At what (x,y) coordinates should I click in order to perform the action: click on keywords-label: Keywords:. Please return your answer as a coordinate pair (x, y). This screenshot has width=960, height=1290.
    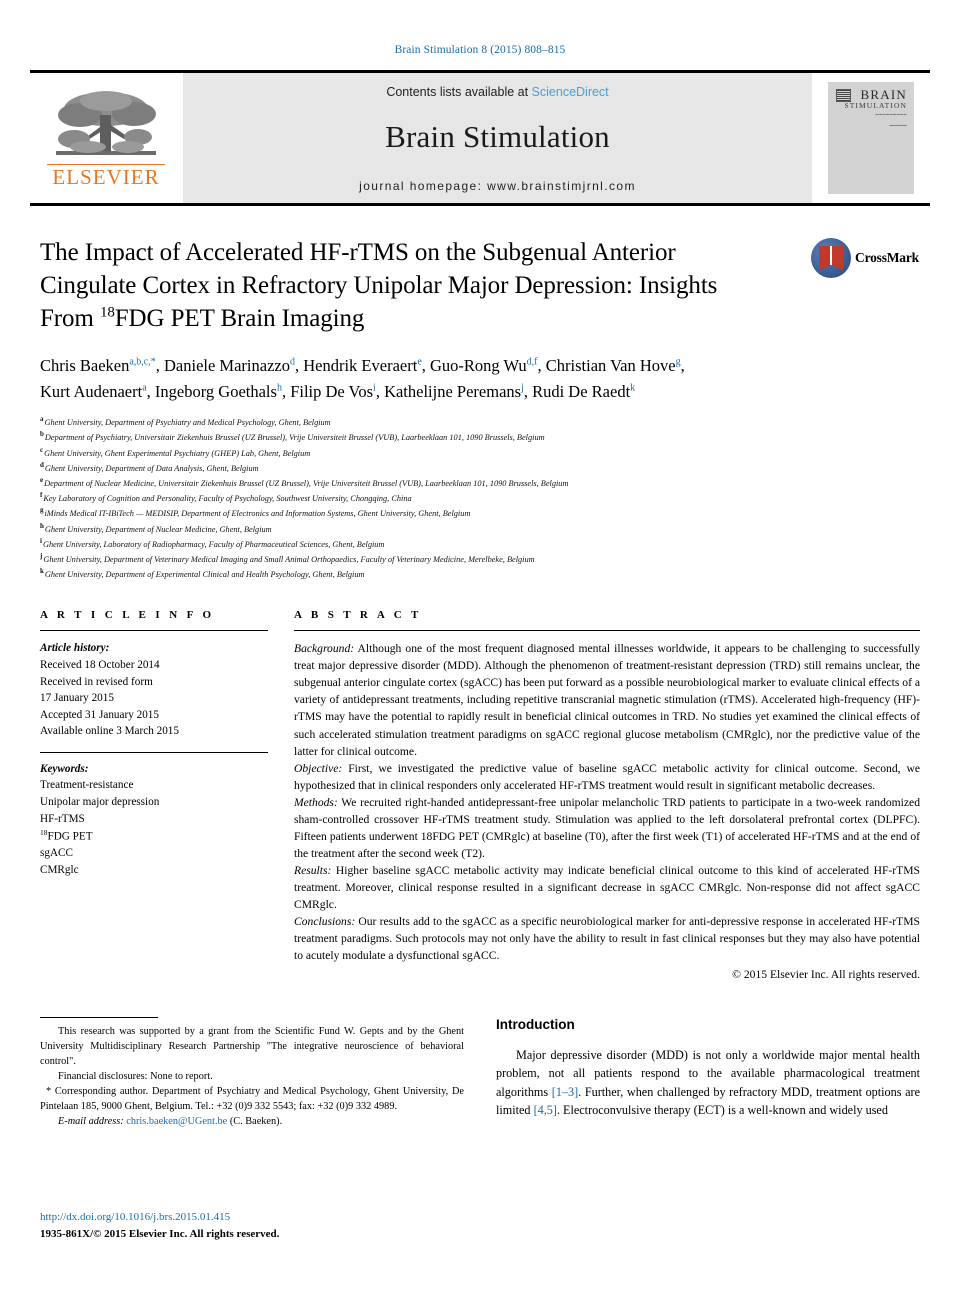
    Looking at the image, I should click on (64, 768).